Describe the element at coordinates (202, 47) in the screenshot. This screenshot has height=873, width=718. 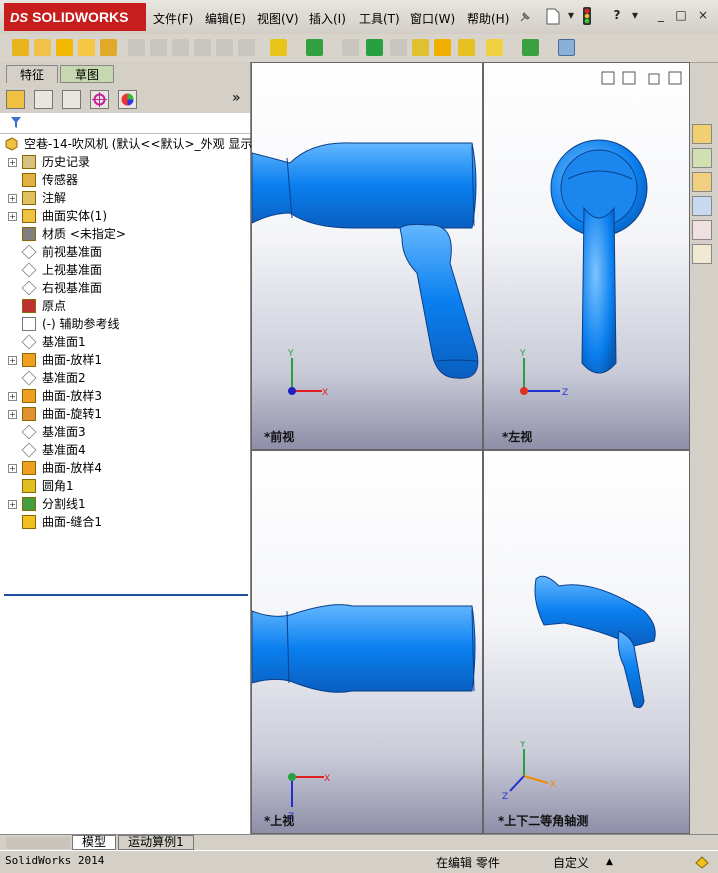
I see `ruled-surface-icon` at that location.